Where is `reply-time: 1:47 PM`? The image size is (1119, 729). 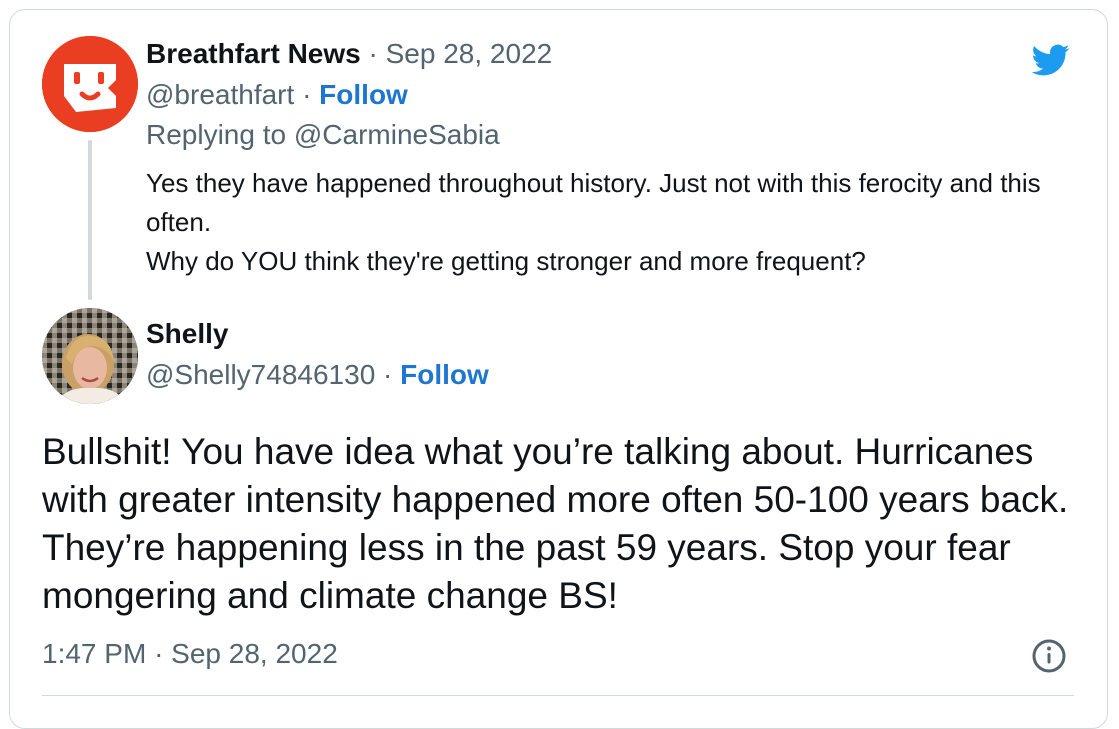
reply-time: 1:47 PM is located at coordinates (94, 653).